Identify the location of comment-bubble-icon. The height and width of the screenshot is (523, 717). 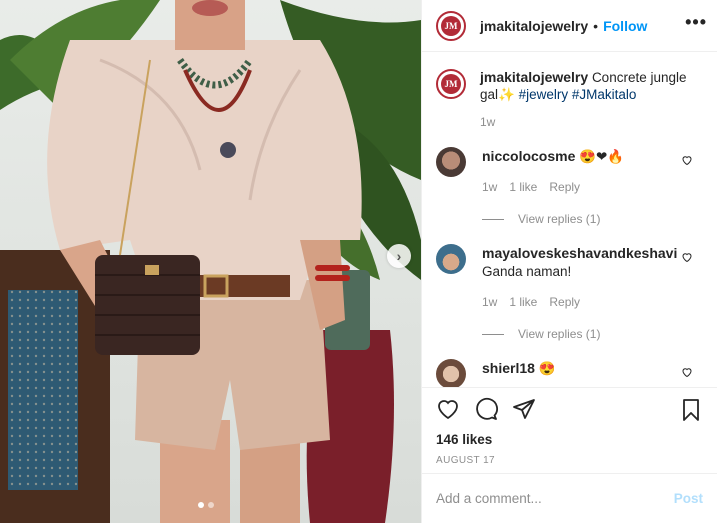
(486, 410).